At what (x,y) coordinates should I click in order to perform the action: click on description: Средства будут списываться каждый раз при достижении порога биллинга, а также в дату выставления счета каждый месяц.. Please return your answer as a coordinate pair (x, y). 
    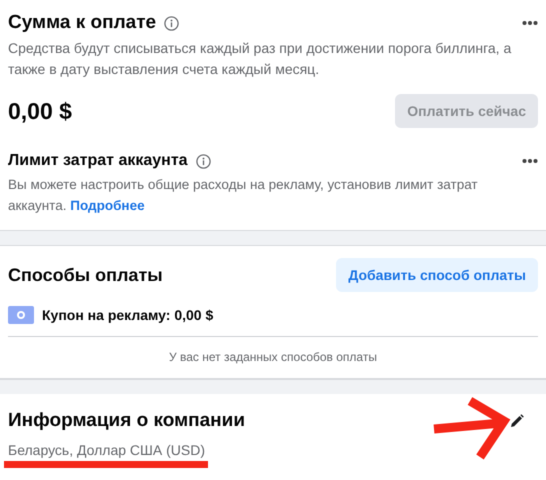
    Looking at the image, I should click on (260, 59).